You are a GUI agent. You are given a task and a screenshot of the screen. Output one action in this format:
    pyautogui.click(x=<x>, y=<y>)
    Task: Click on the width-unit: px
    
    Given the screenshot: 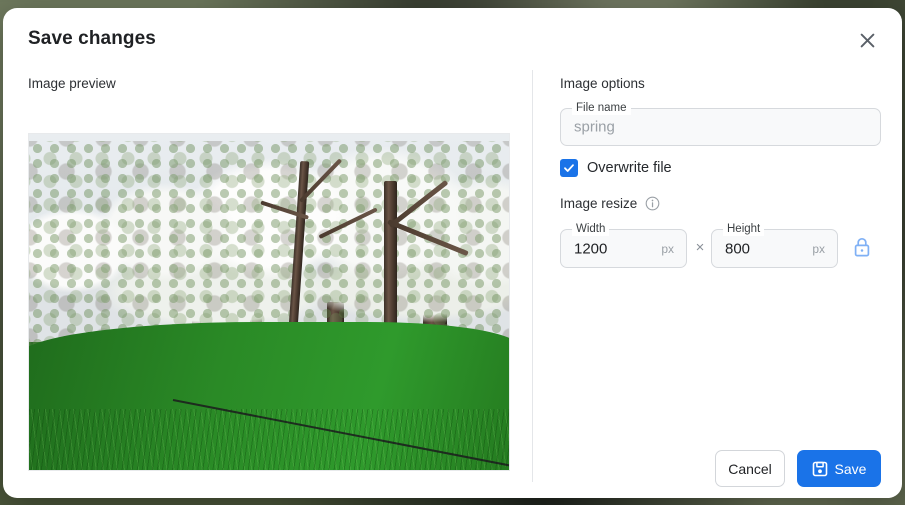 What is the action you would take?
    pyautogui.click(x=667, y=248)
    